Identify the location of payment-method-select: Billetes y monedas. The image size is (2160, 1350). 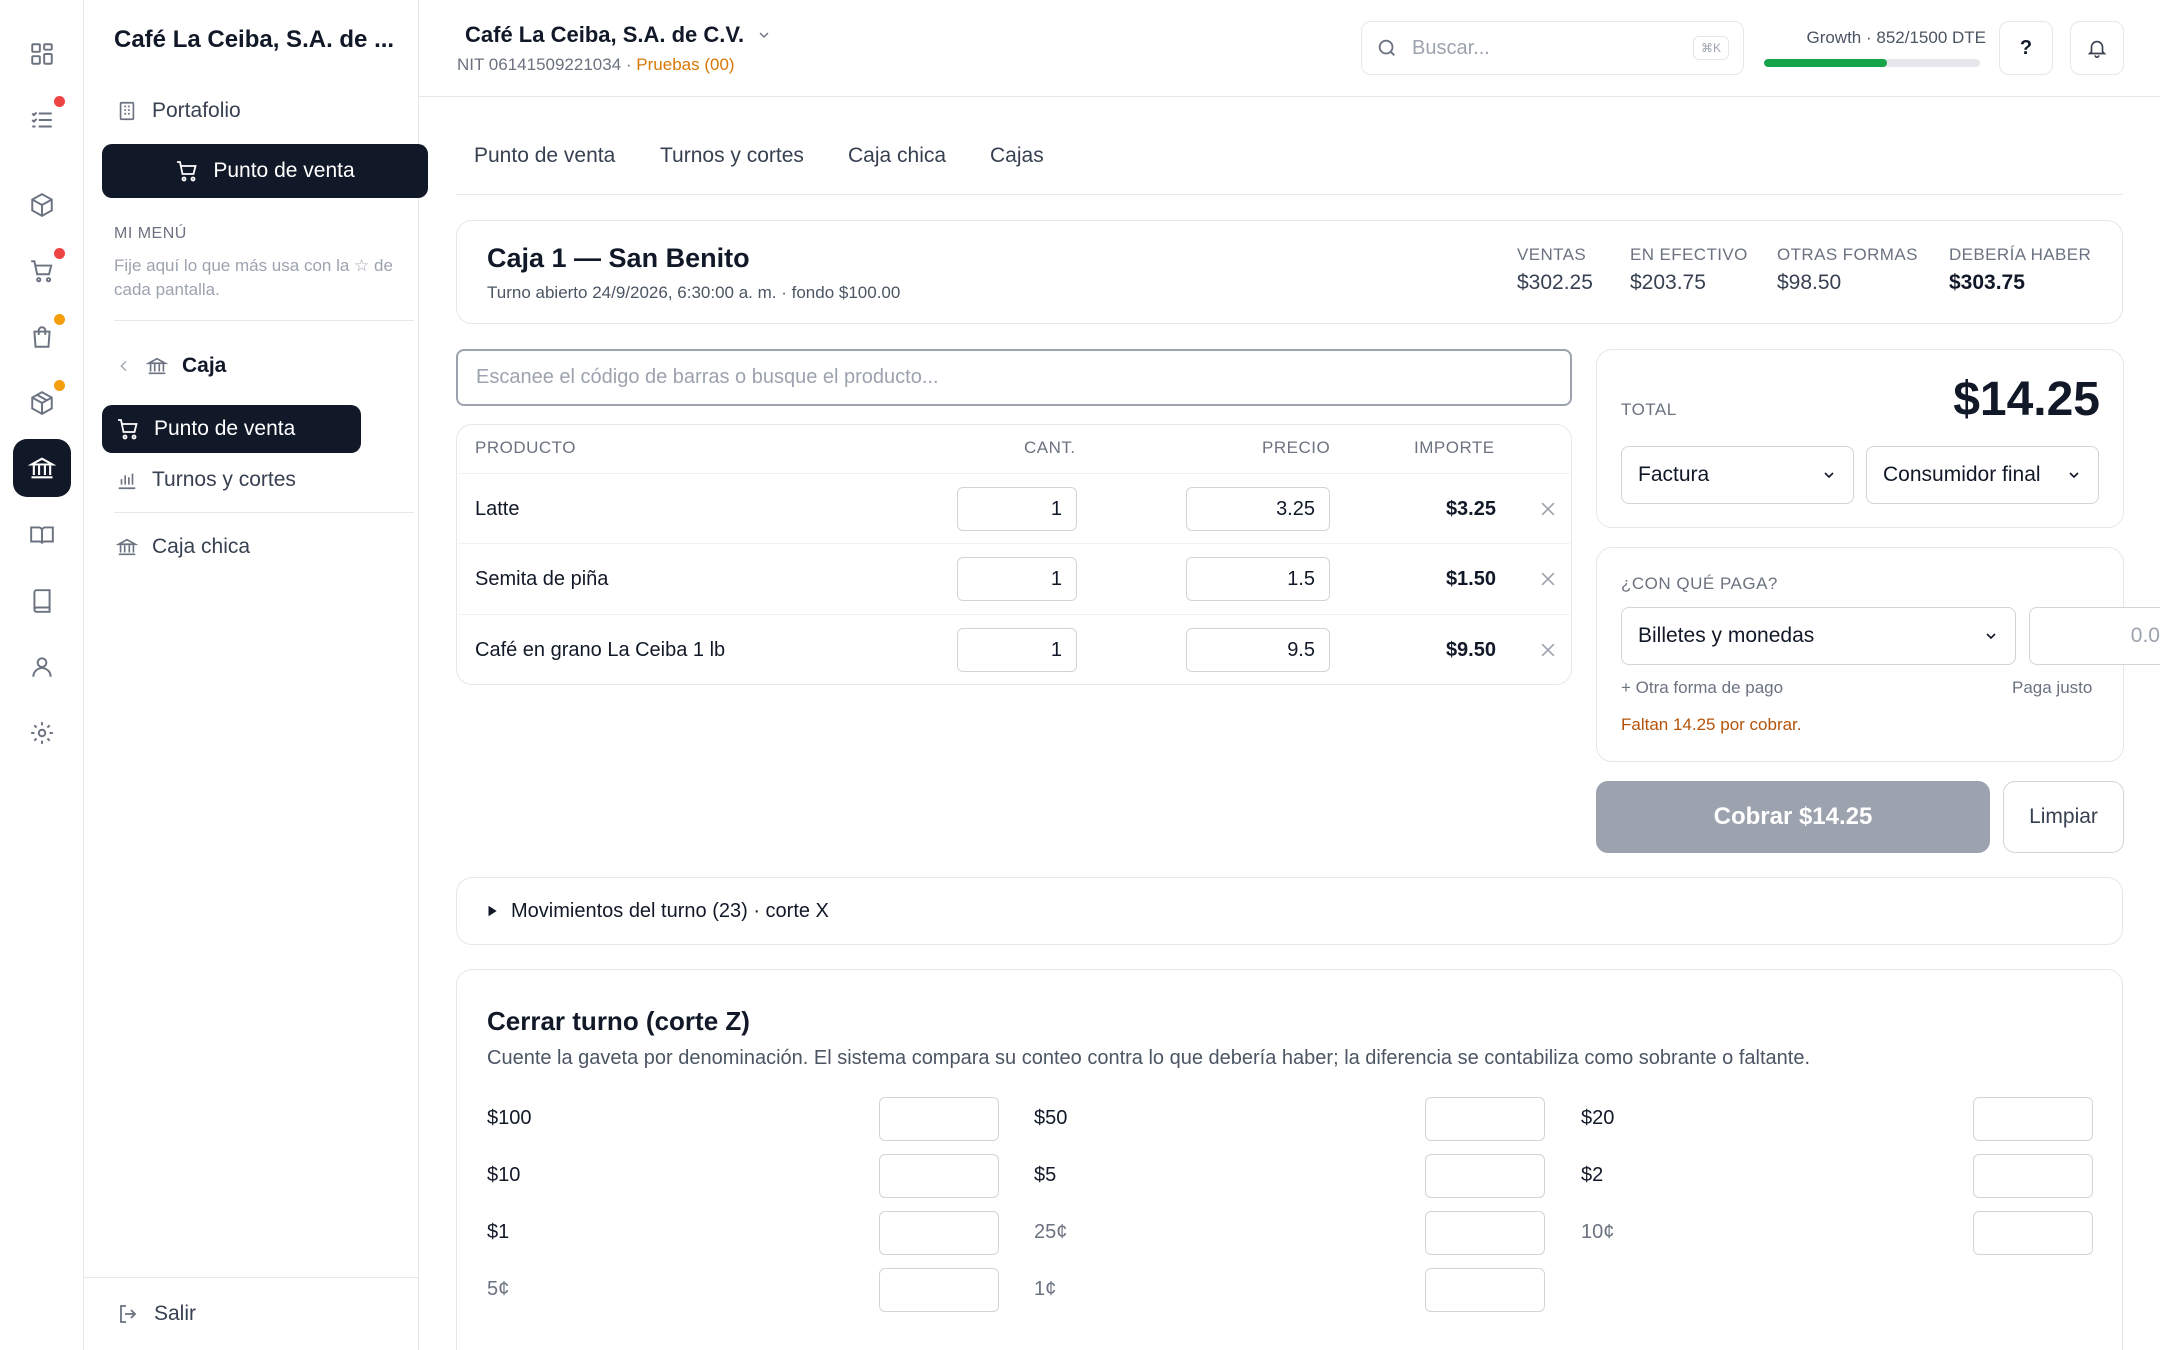
(1818, 636).